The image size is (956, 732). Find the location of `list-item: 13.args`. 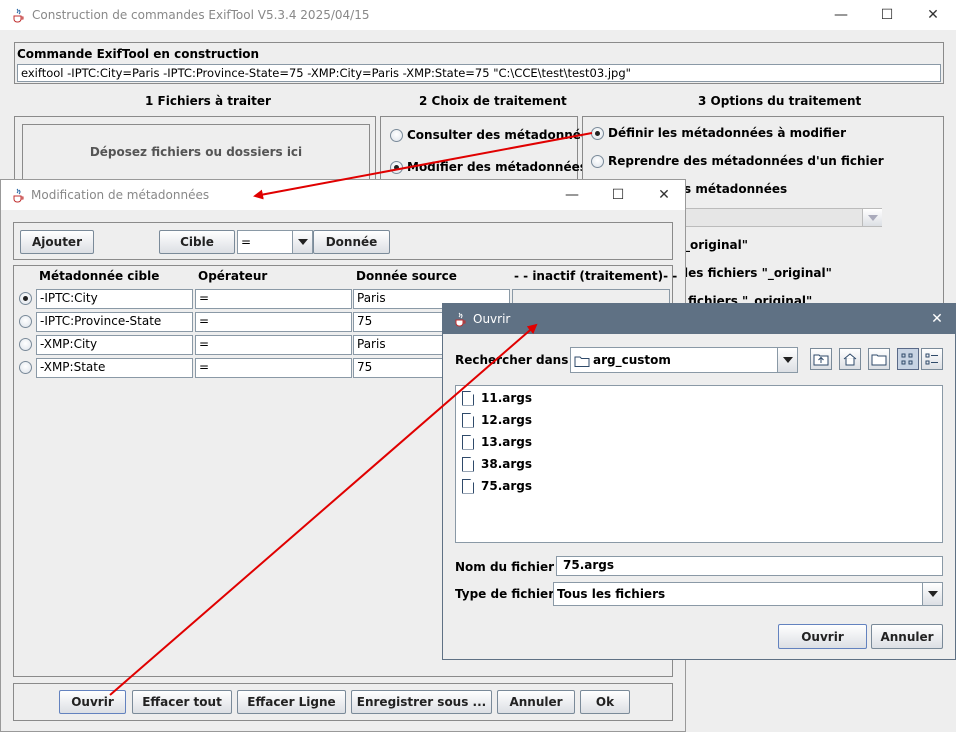

list-item: 13.args is located at coordinates (497, 442).